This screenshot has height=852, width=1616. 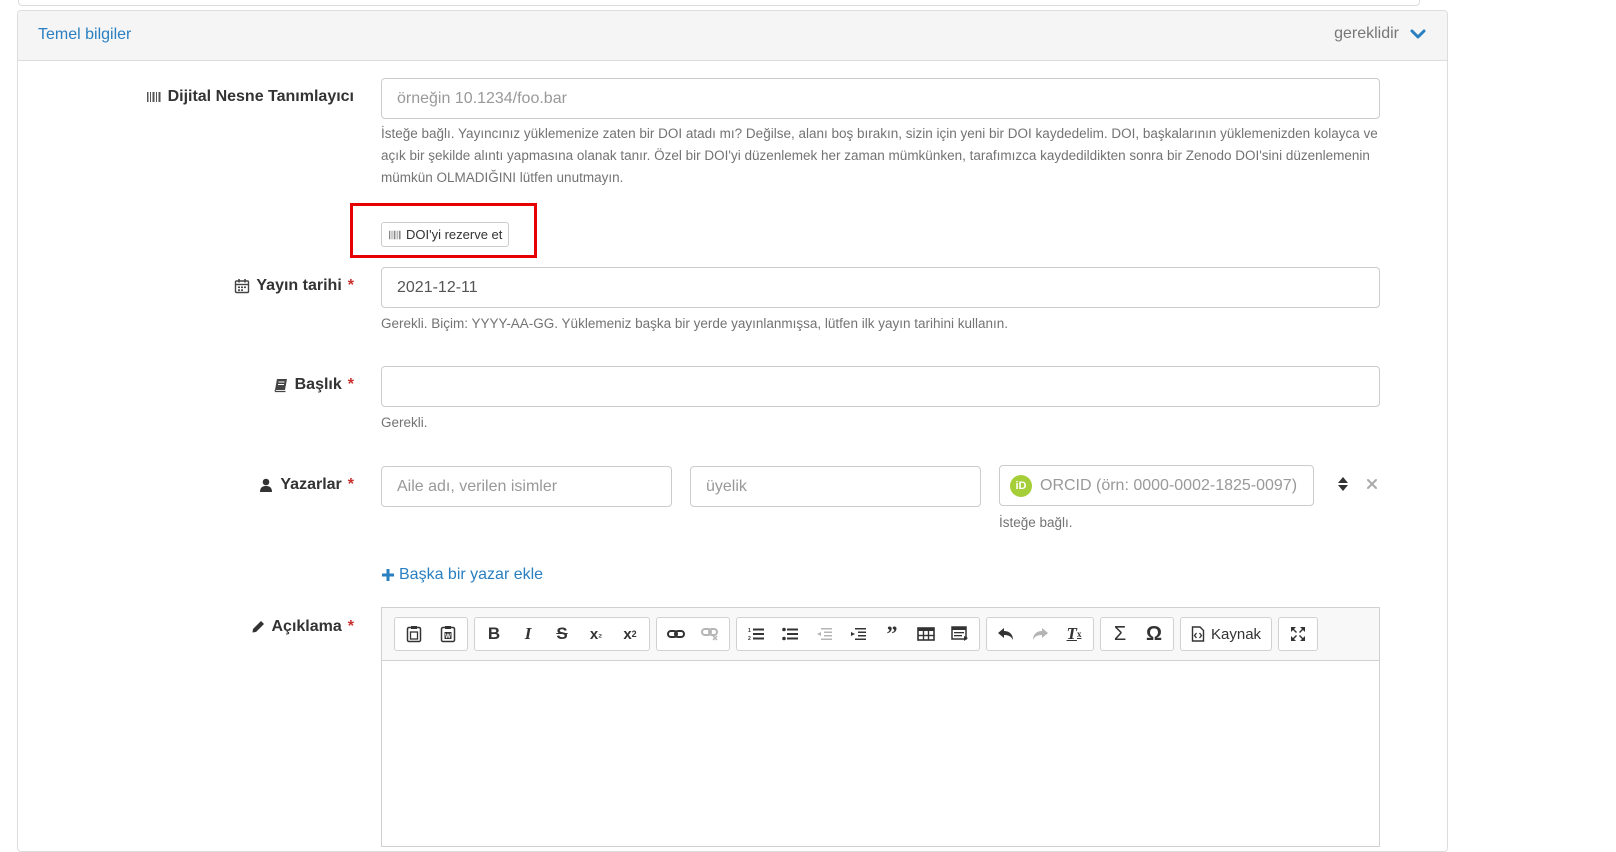 I want to click on outdent-icon, so click(x=824, y=634).